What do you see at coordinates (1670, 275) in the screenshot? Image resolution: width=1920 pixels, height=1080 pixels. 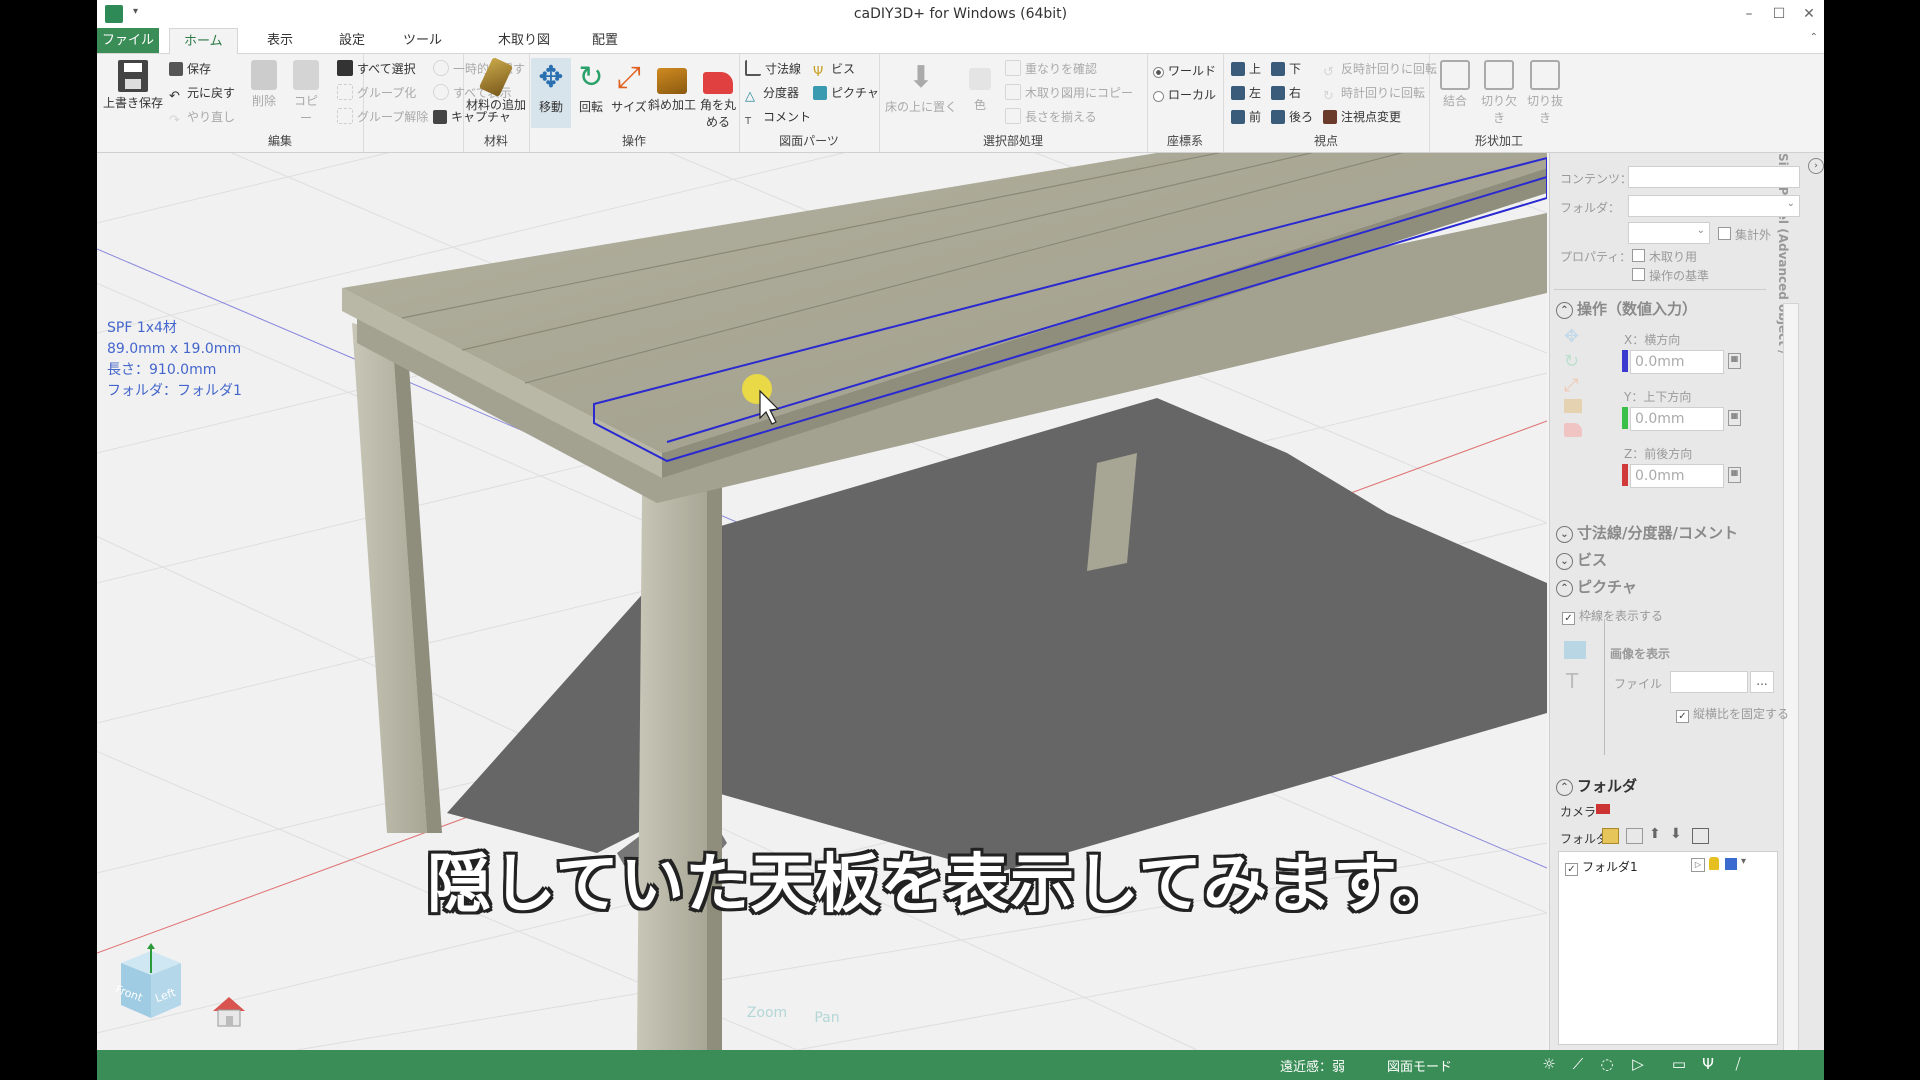 I see `op-base-checkbox: 操作の基準` at bounding box center [1670, 275].